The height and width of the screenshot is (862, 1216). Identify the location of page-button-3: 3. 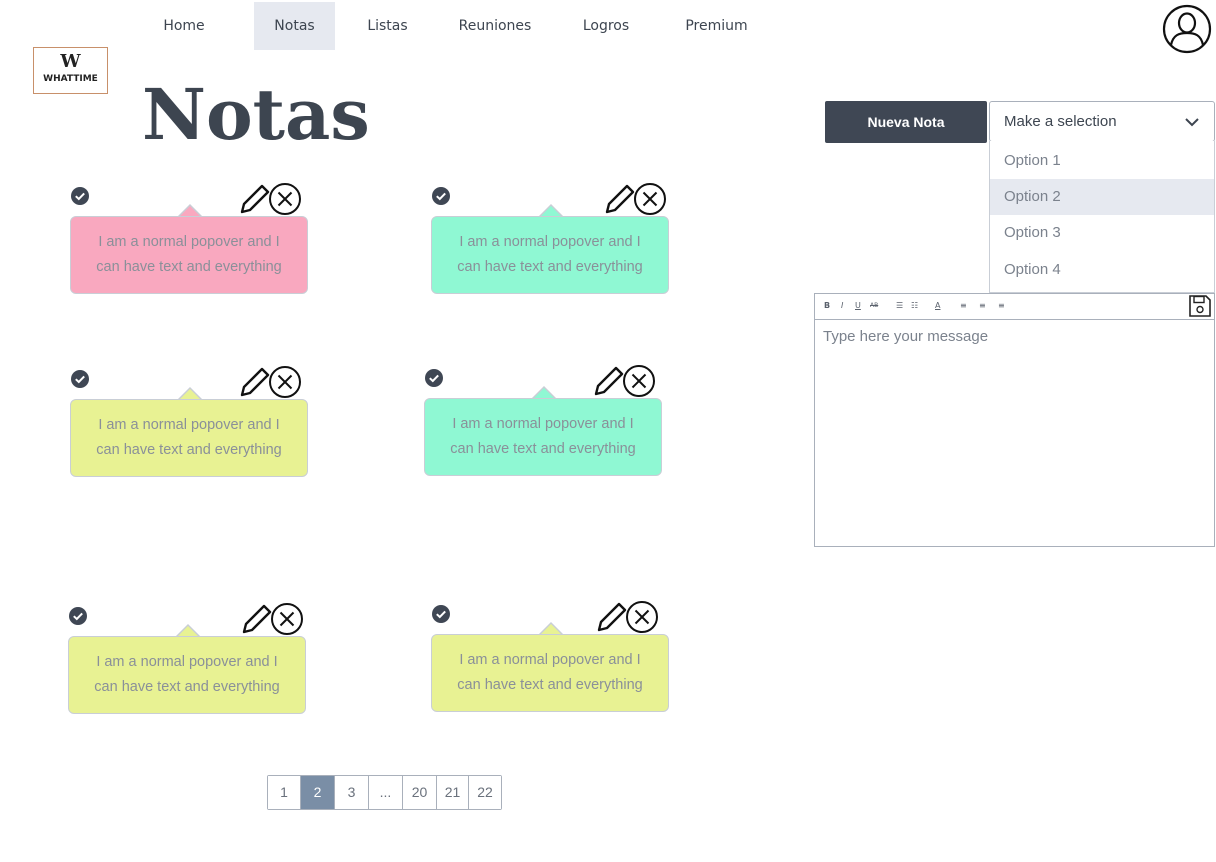
(352, 792).